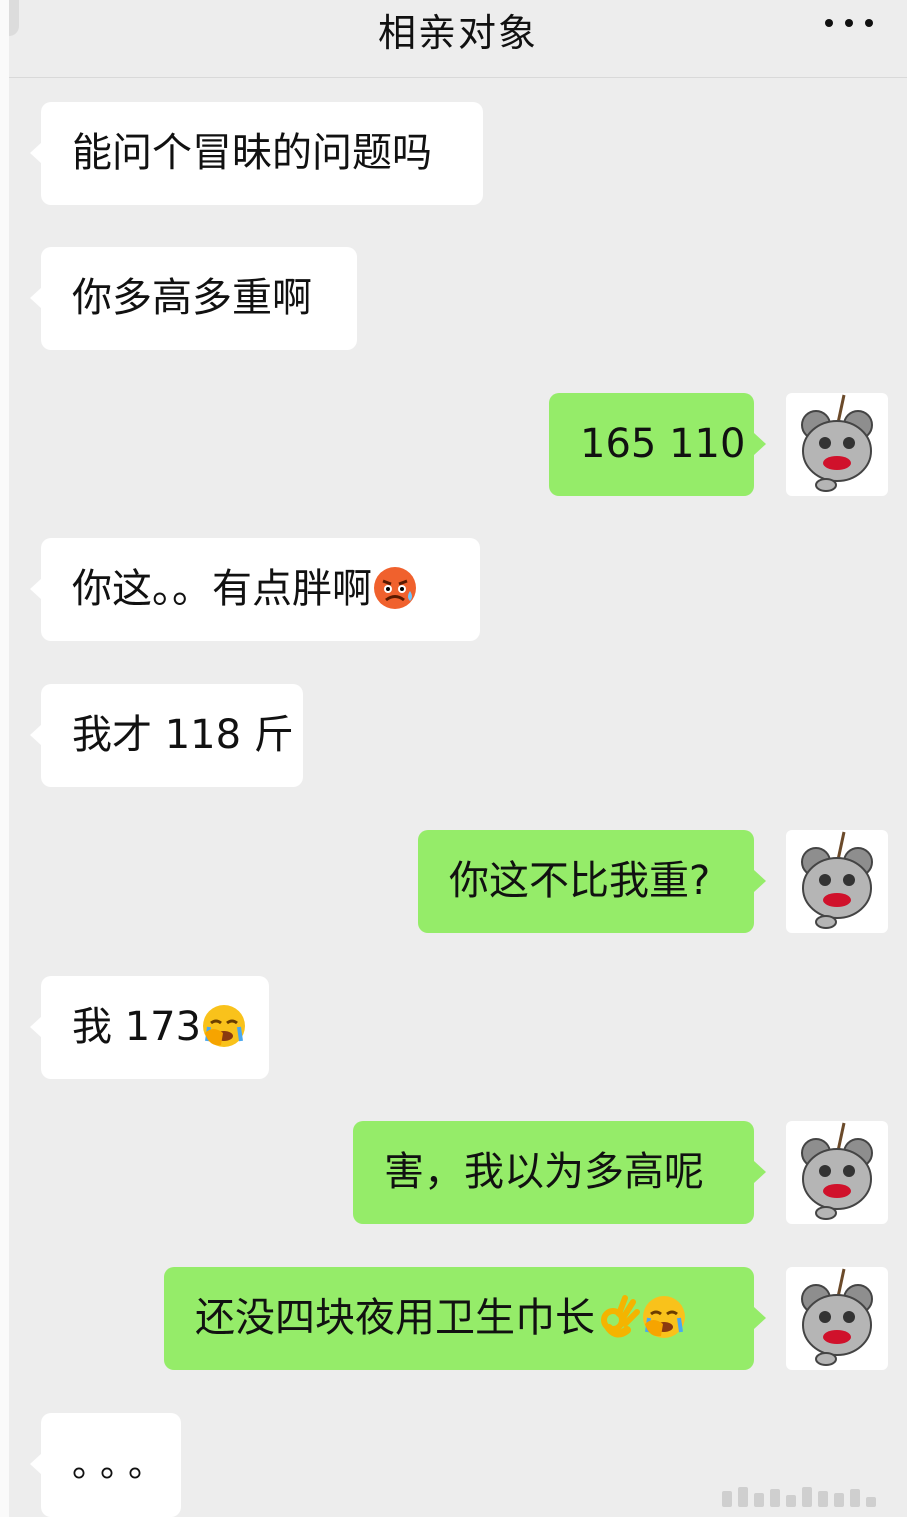  I want to click on message-bubble-incoming: 。。。, so click(105, 1465).